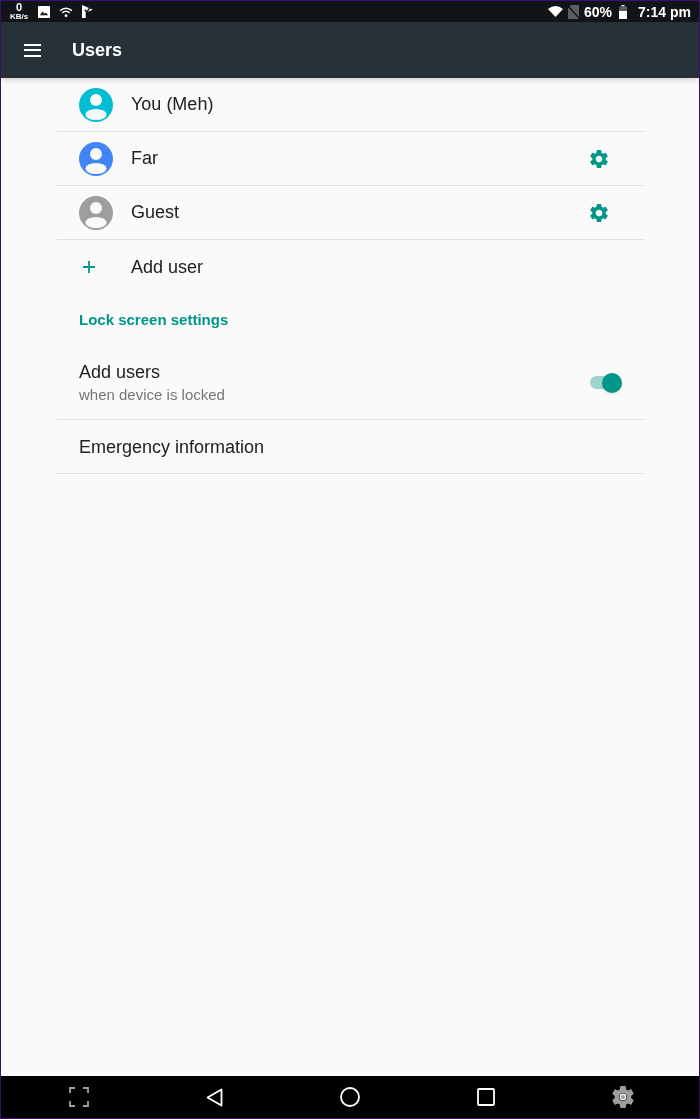 This screenshot has height=1119, width=700. I want to click on toolbar-title: Users, so click(97, 50).